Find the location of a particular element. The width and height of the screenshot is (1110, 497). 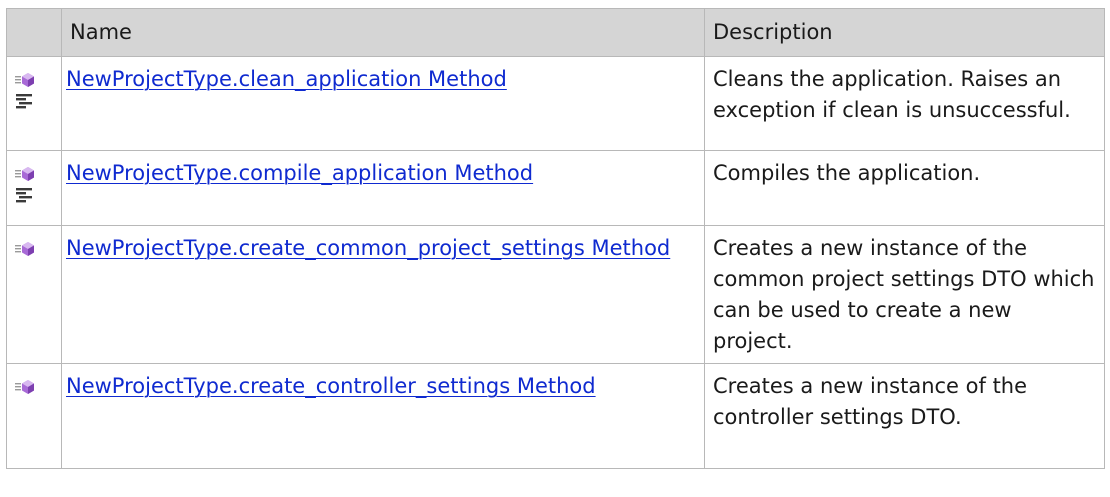

description-column-header: Description is located at coordinates (904, 32).